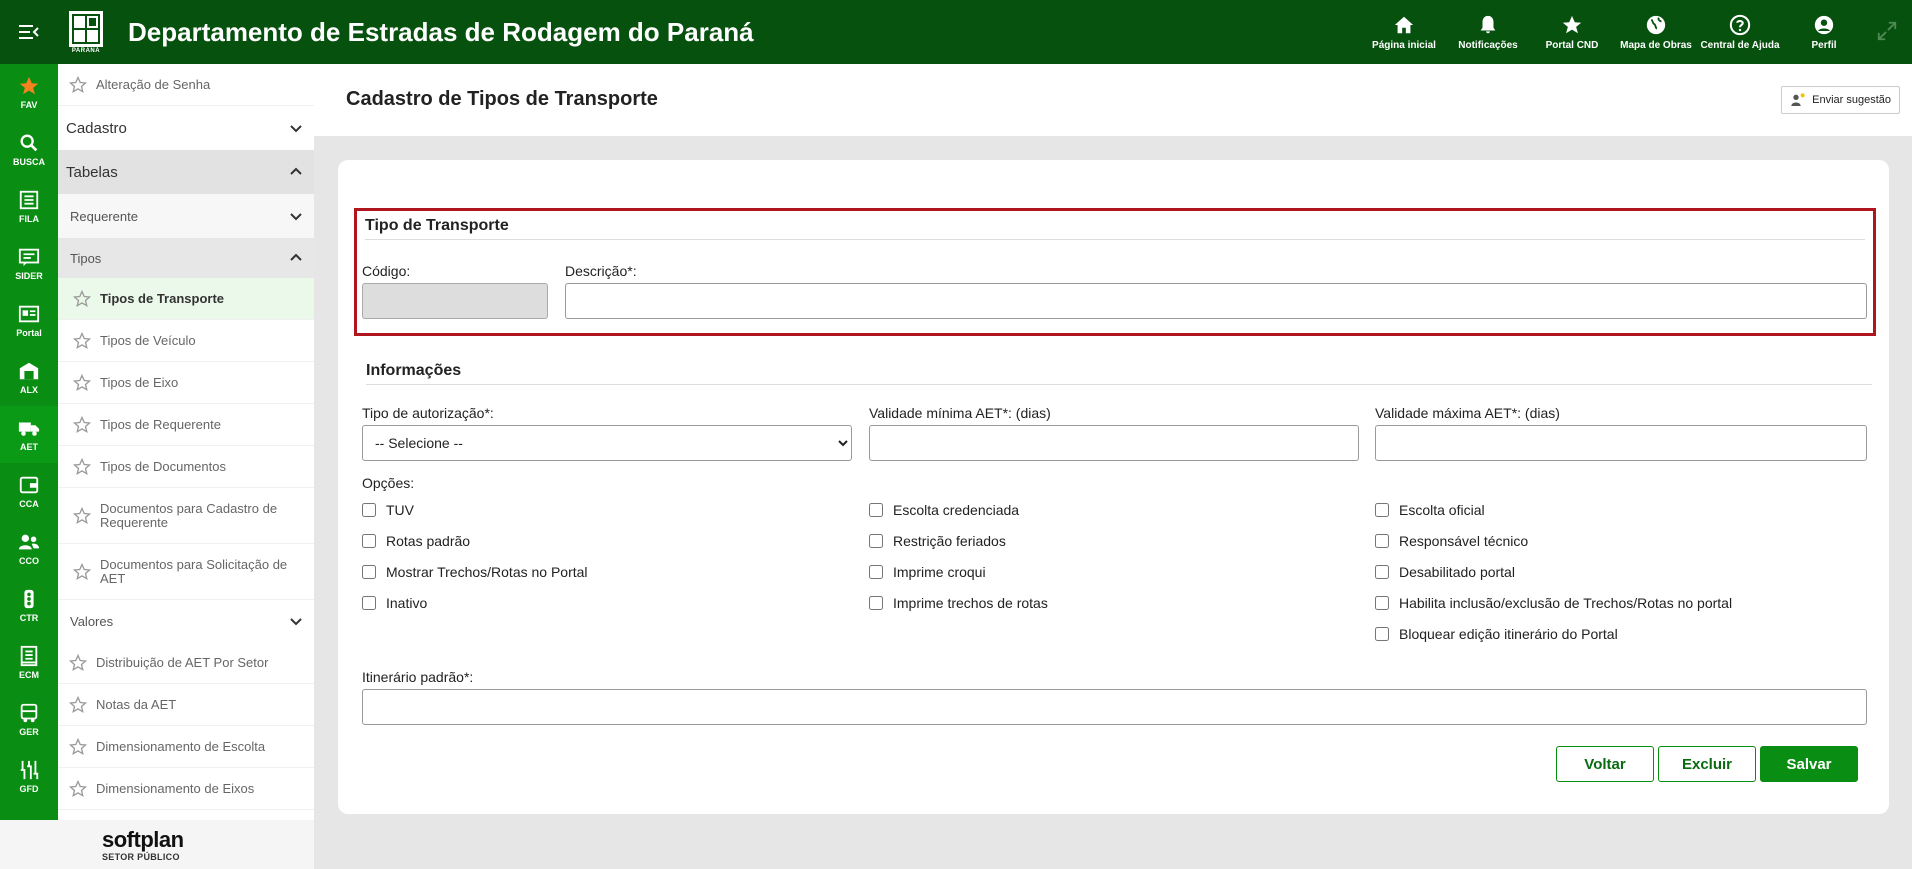 This screenshot has height=869, width=1912. Describe the element at coordinates (394, 603) in the screenshot. I see `checkbox-inativo: Inativo` at that location.